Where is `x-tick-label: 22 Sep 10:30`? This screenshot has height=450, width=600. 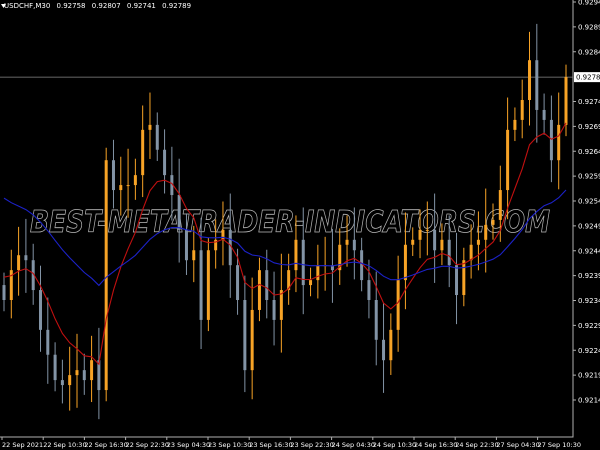 x-tick-label: 22 Sep 10:30 is located at coordinates (64, 445).